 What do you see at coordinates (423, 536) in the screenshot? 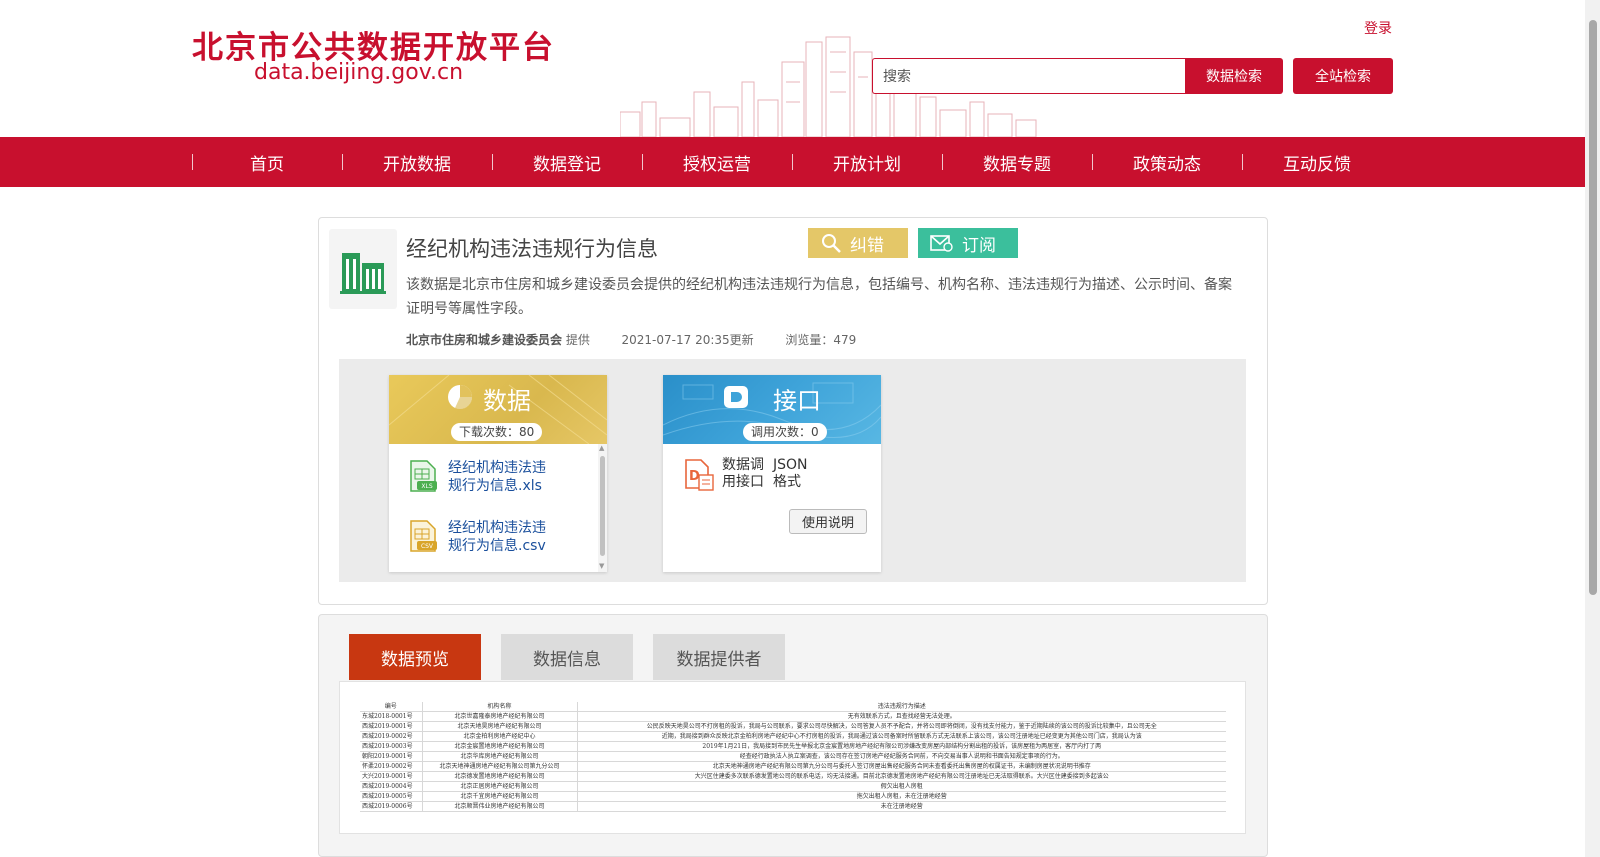
I see `csv-file-icon: CSV` at bounding box center [423, 536].